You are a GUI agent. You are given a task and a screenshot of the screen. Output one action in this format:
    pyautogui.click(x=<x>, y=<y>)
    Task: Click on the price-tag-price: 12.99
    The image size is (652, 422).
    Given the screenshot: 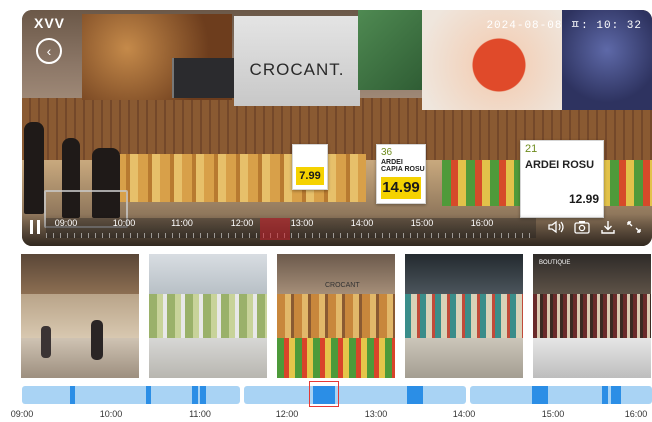 What is the action you would take?
    pyautogui.click(x=584, y=199)
    